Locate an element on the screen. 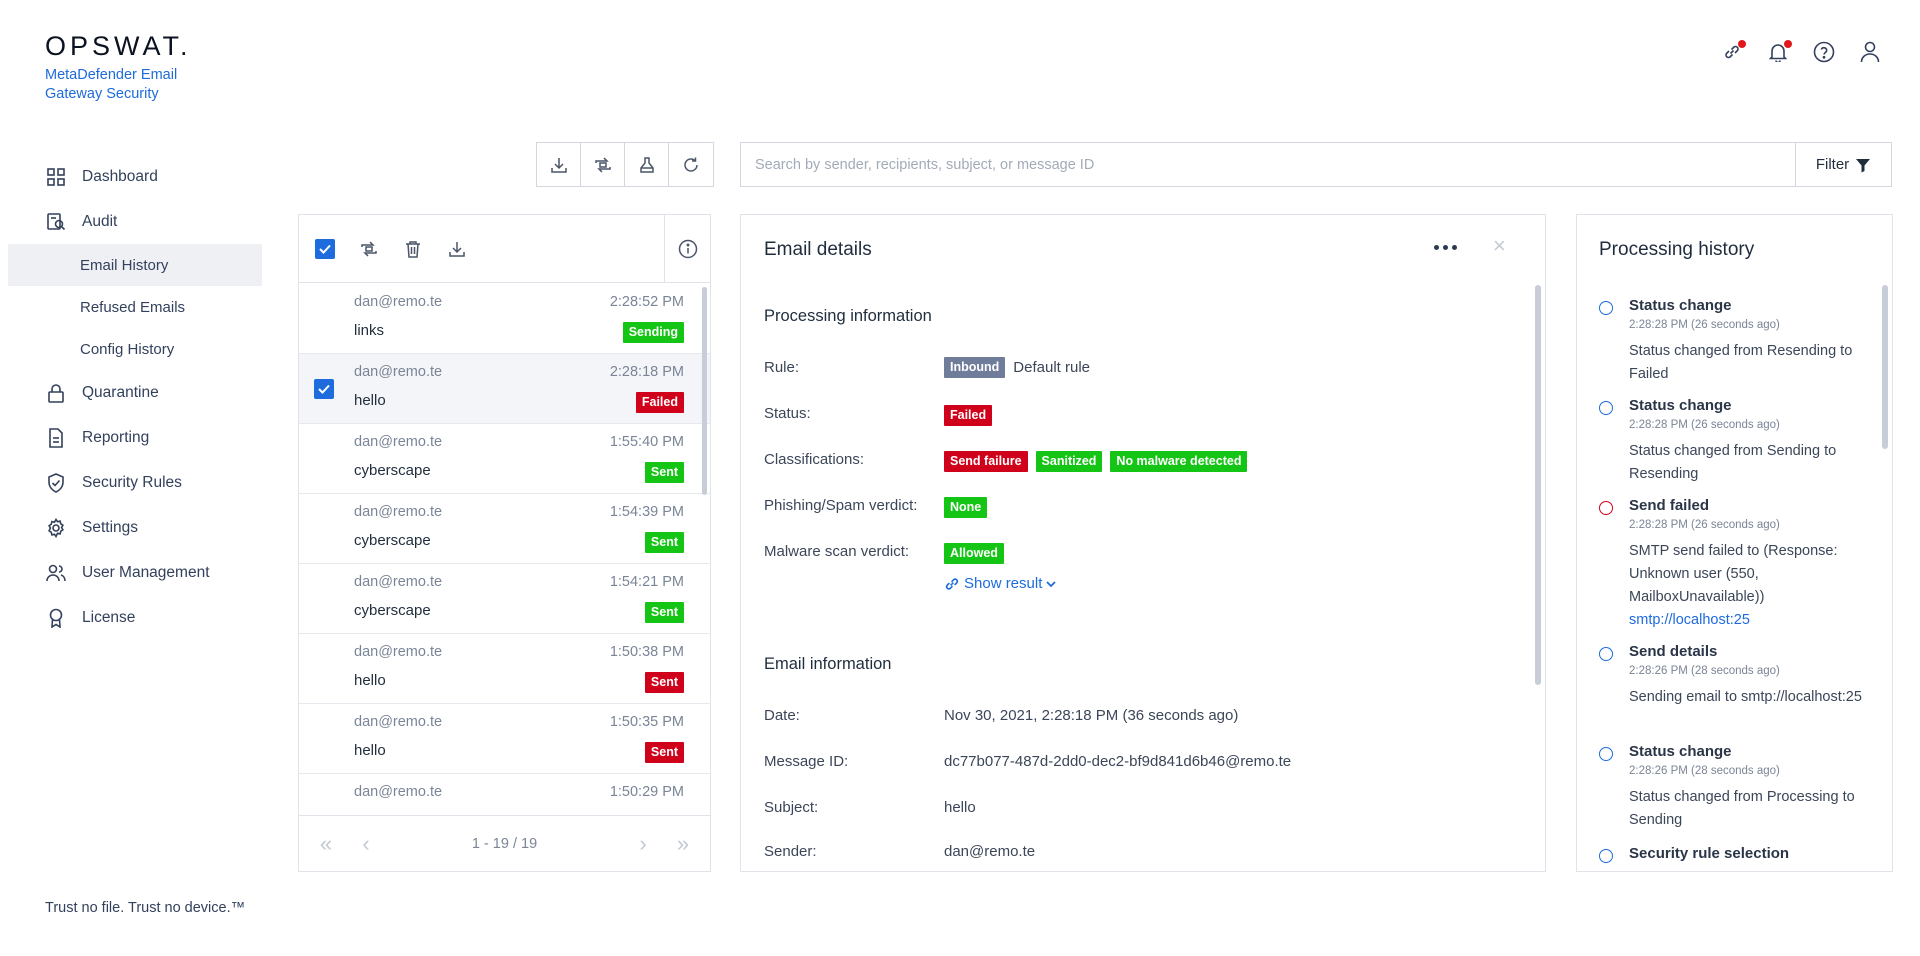  search-bar: Filter is located at coordinates (1316, 164).